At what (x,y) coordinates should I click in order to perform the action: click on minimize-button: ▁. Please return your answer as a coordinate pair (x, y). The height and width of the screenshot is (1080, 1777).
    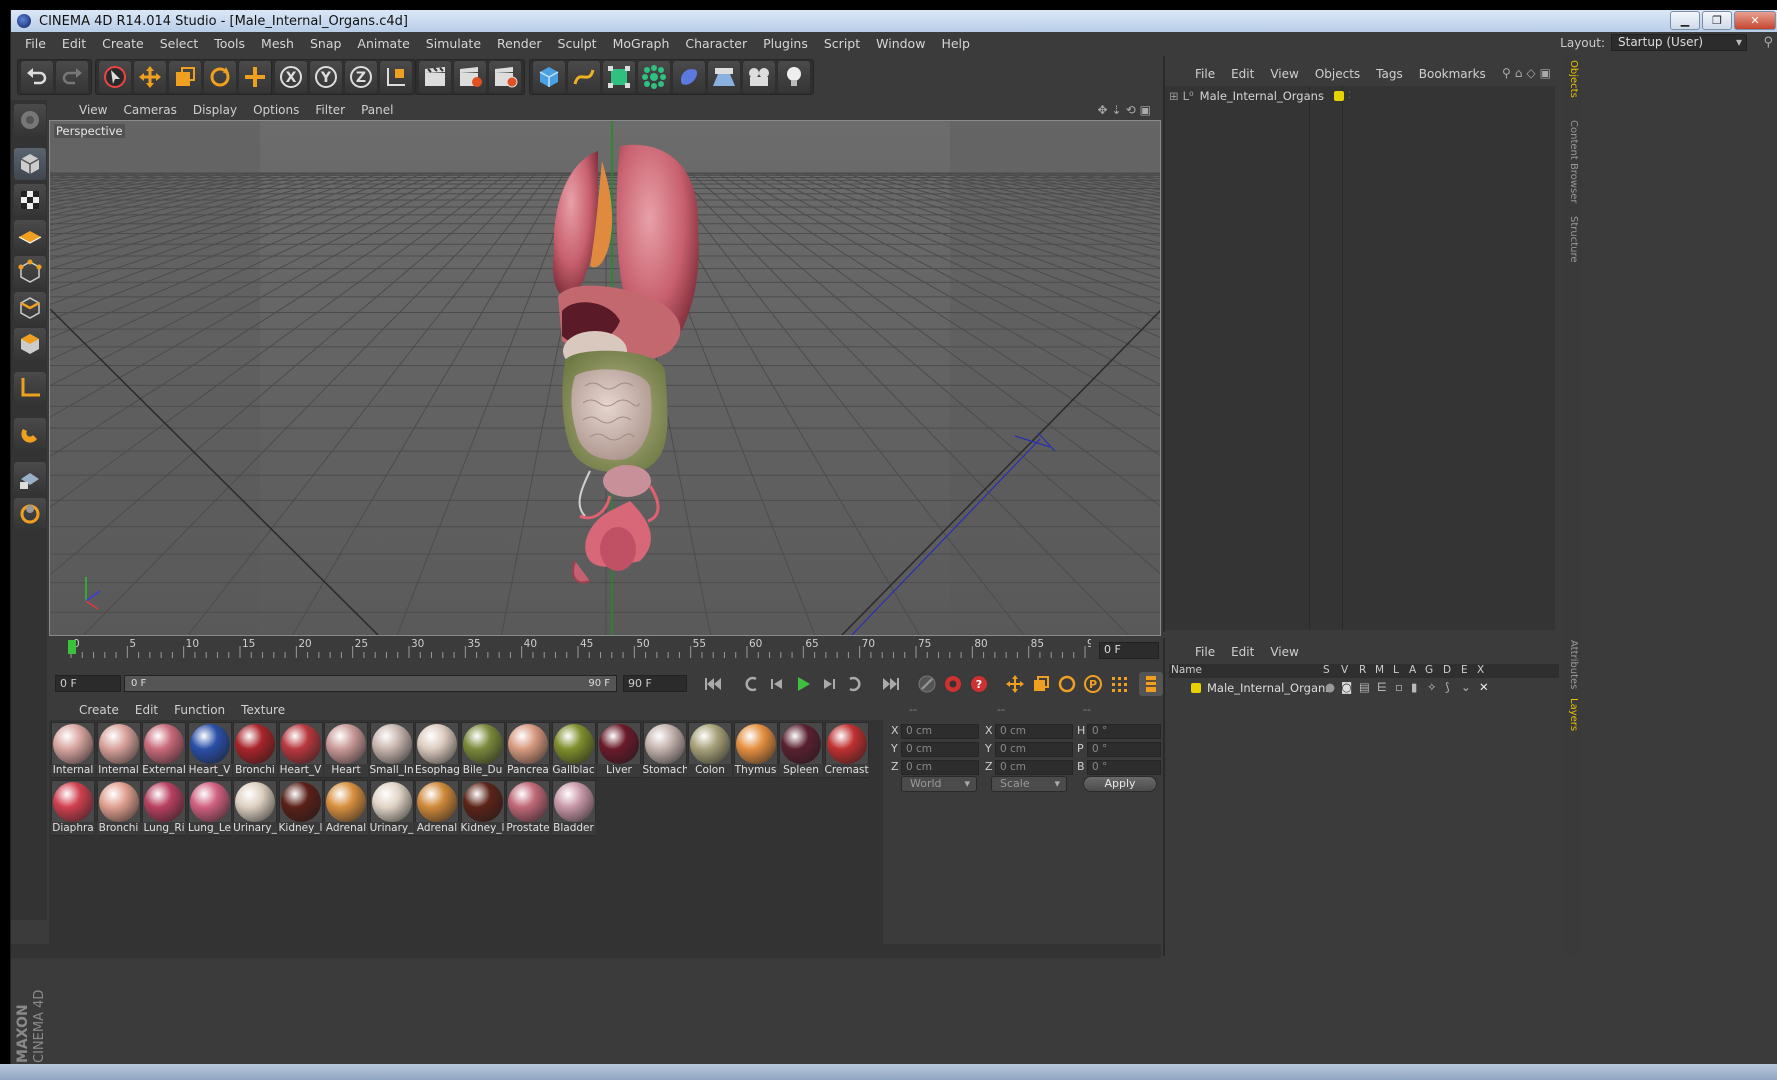
    Looking at the image, I should click on (1685, 20).